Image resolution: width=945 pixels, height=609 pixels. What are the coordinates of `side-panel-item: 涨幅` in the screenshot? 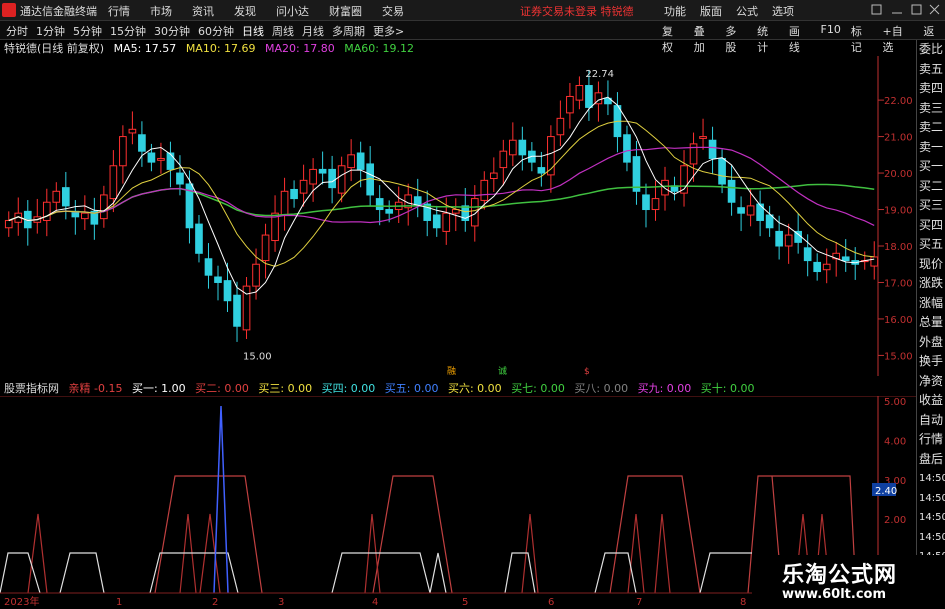 It's located at (931, 304).